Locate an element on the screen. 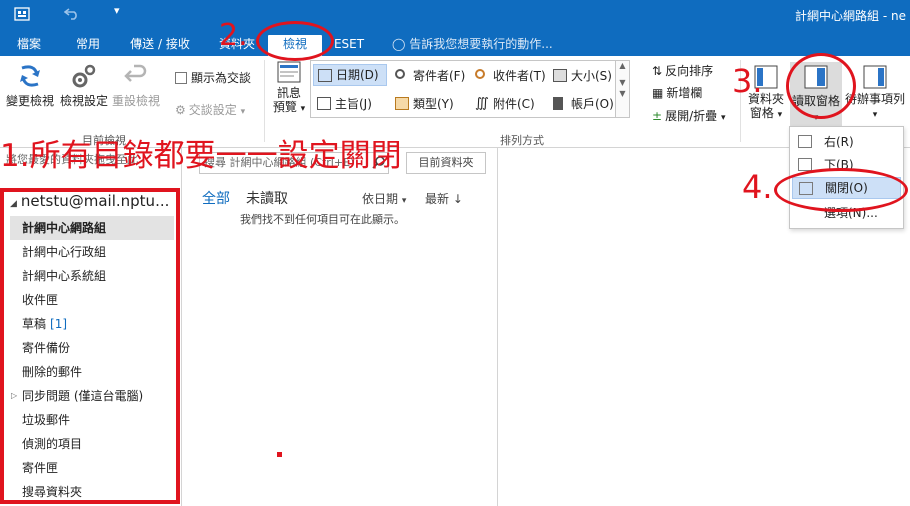 Image resolution: width=910 pixels, height=506 pixels. reverse-sort-button: ⇅ 反向排序 is located at coordinates (682, 70).